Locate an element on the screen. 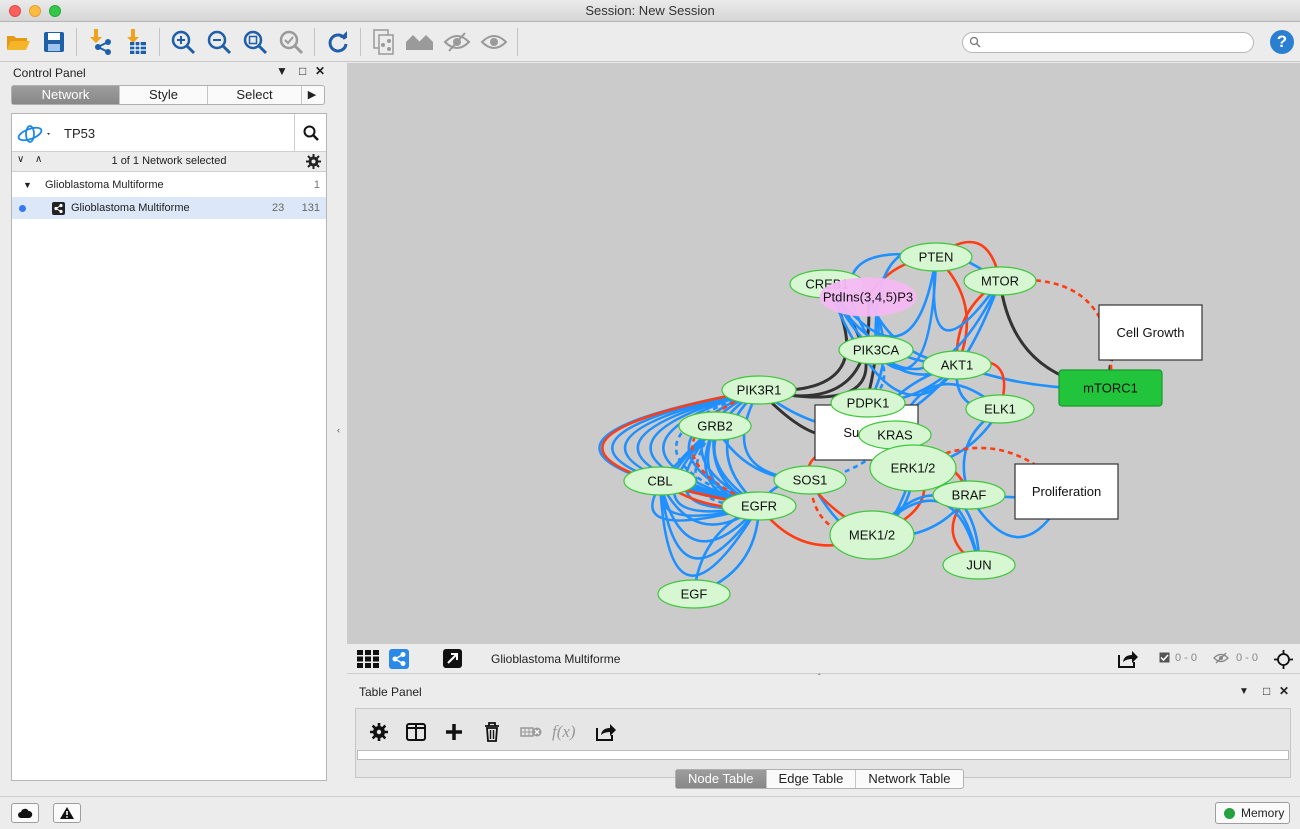 This screenshot has height=829, width=1300. tab-network-table: Network Table is located at coordinates (909, 779).